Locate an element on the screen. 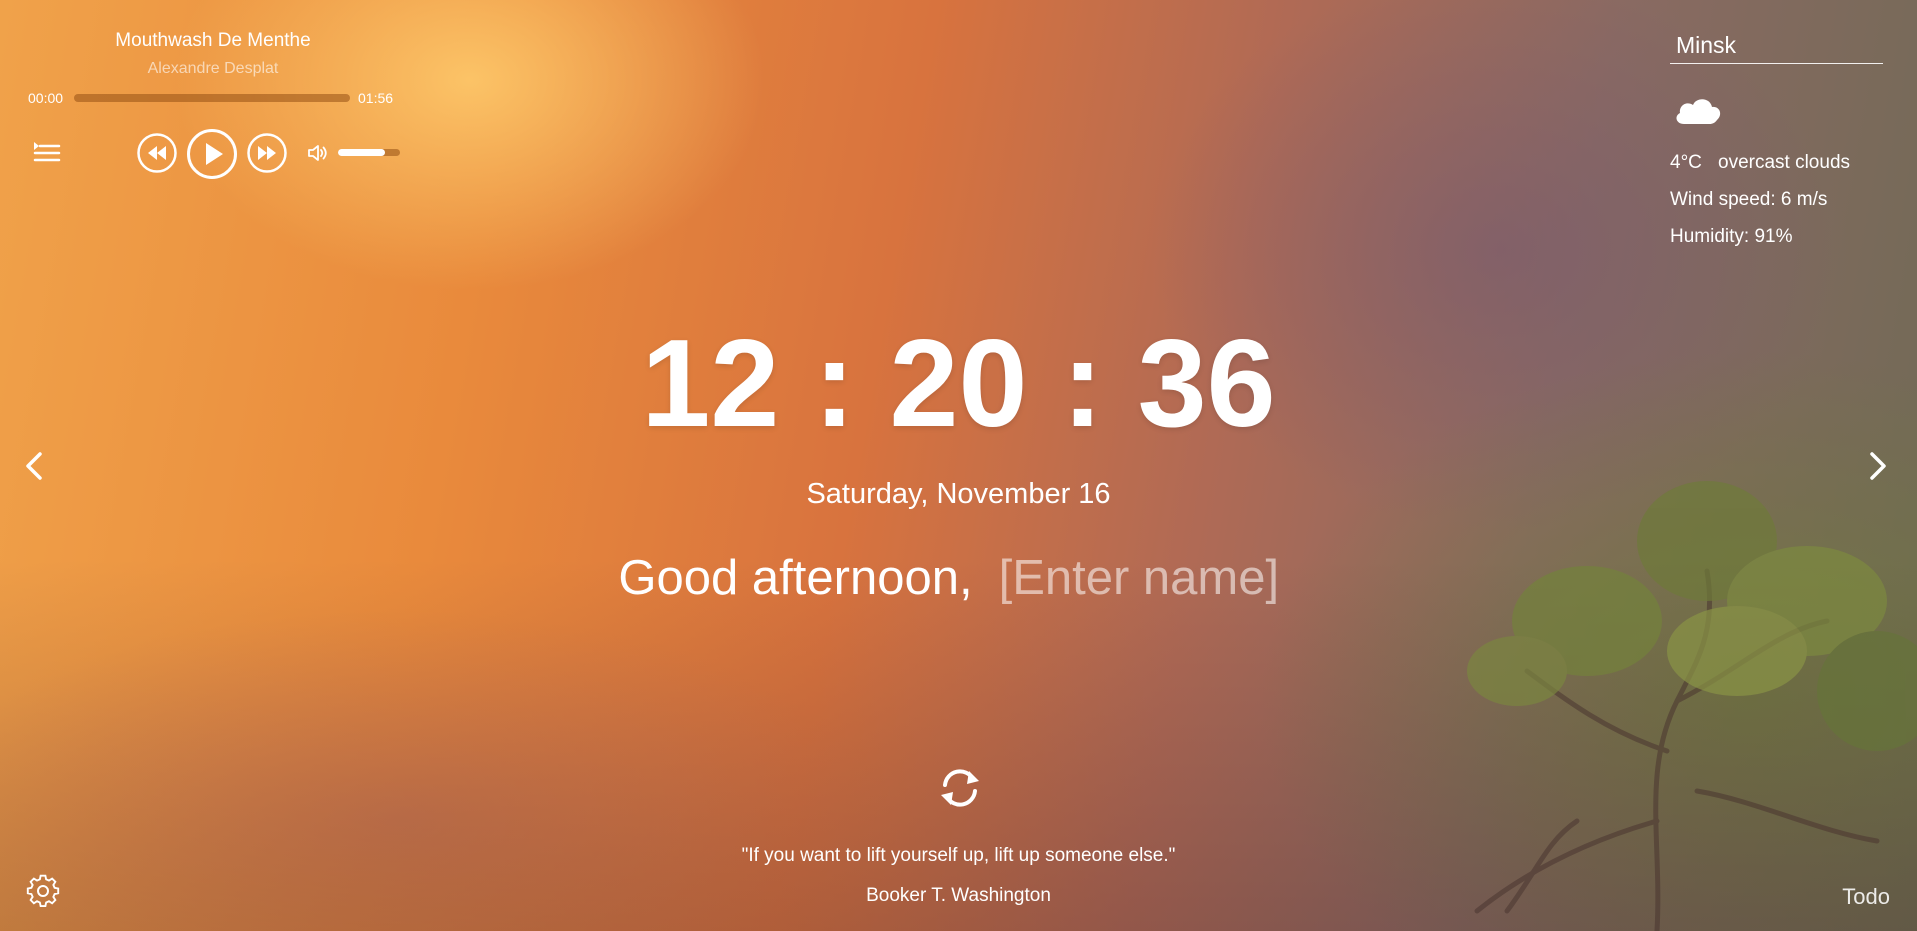 The image size is (1917, 931). greeting-text: Good afternoon, is located at coordinates (795, 578).